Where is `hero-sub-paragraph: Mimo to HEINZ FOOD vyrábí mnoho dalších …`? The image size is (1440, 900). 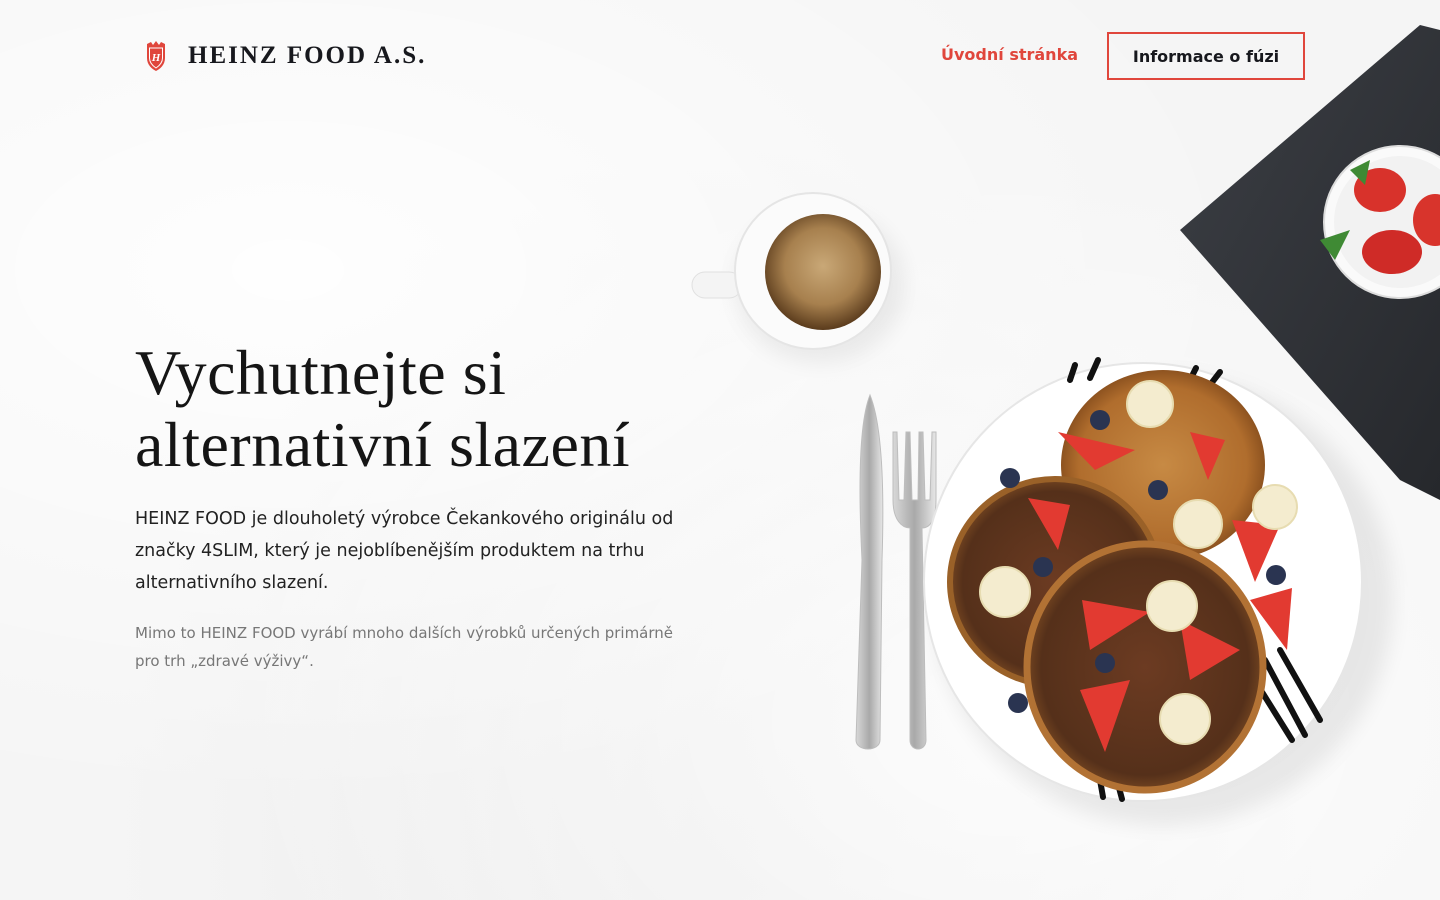
hero-sub-paragraph: Mimo to HEINZ FOOD vyrábí mnoho dalších … is located at coordinates (404, 647).